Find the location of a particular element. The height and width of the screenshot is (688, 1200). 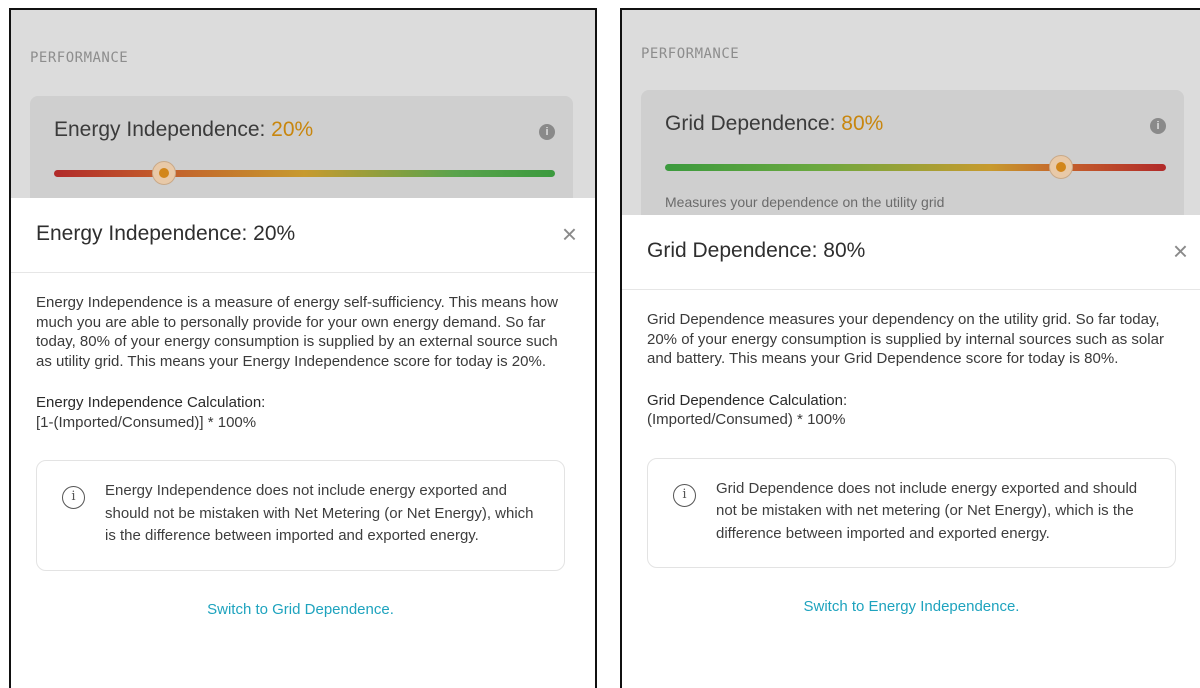

calculation-title: Grid Dependence Calculation: is located at coordinates (747, 400).